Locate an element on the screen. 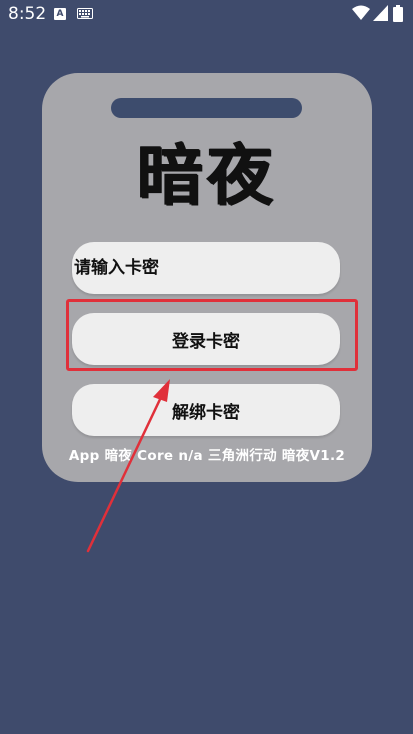  card-key-field is located at coordinates (206, 268).